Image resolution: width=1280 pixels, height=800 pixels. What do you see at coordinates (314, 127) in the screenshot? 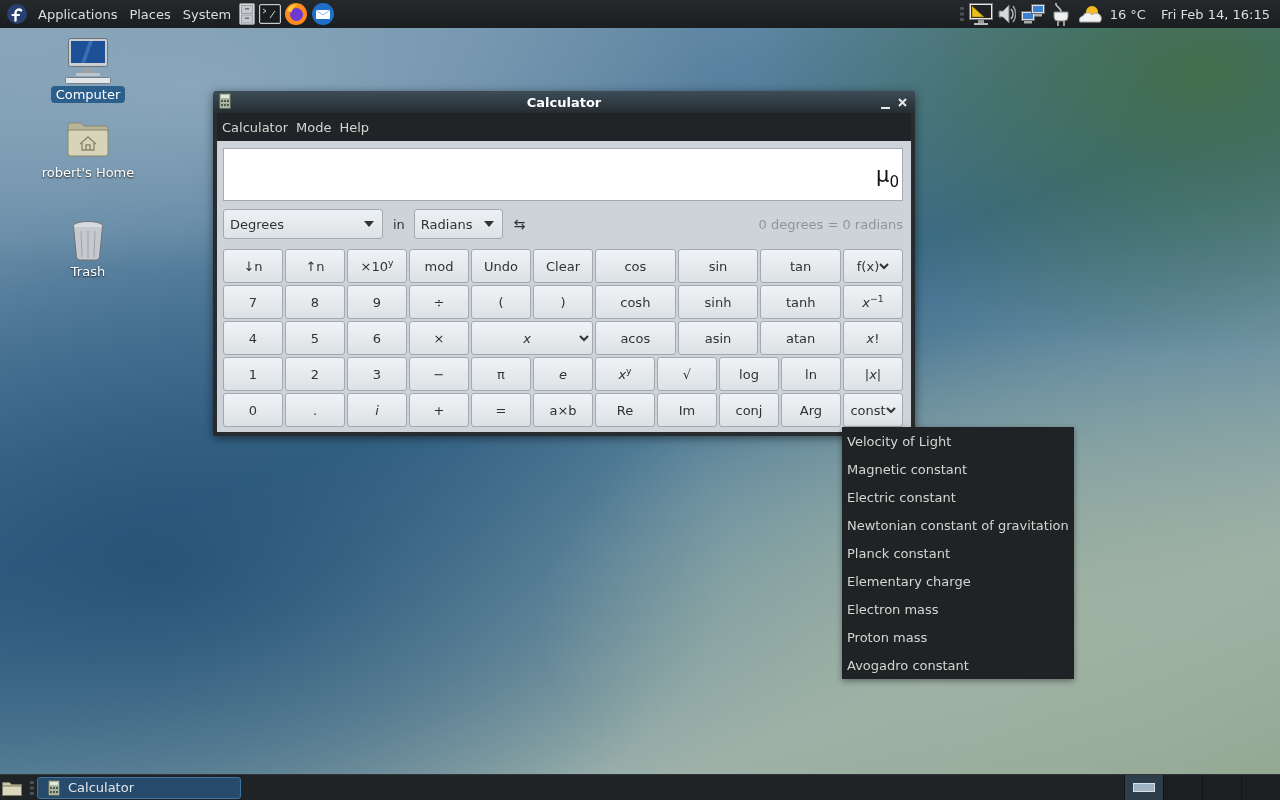
I see `menu-item: Mode` at bounding box center [314, 127].